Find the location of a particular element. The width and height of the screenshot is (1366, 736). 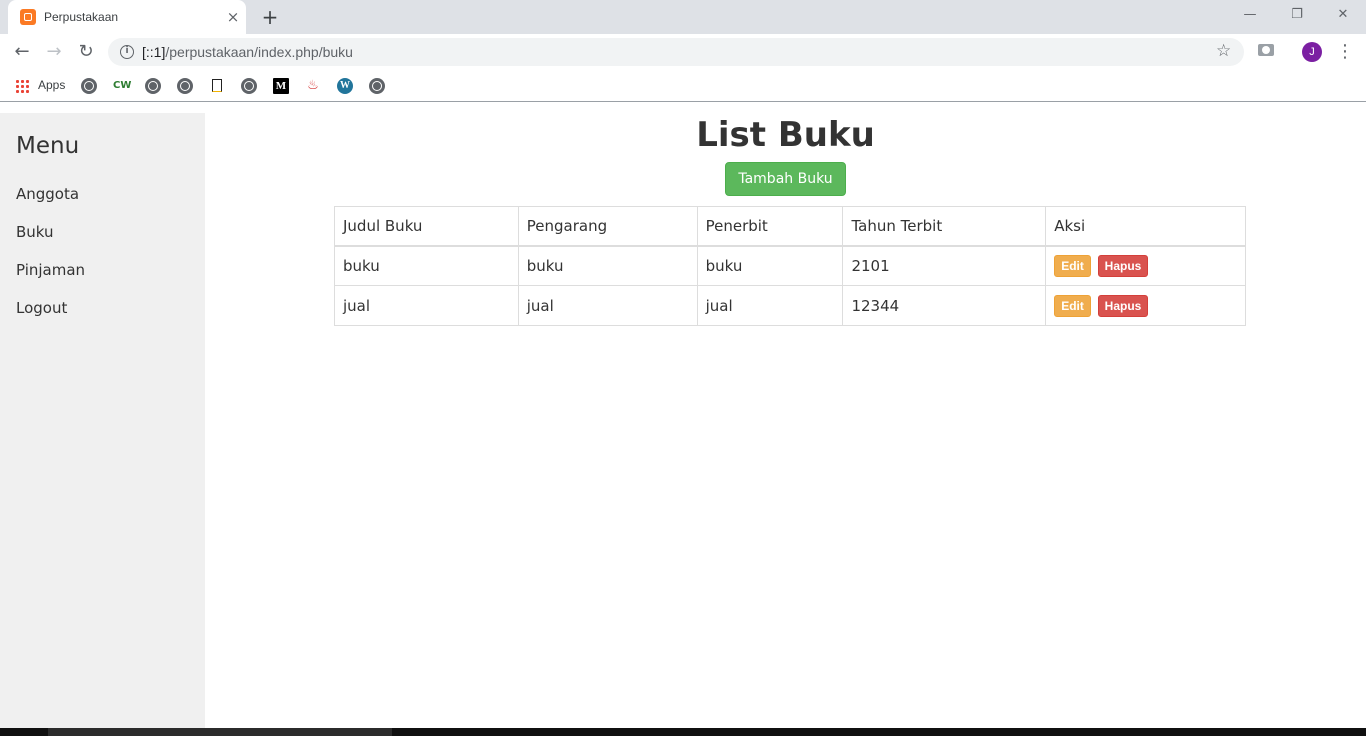

address-bar: i [::1]/perpustakaan/index.php/buku ☆ is located at coordinates (676, 52).